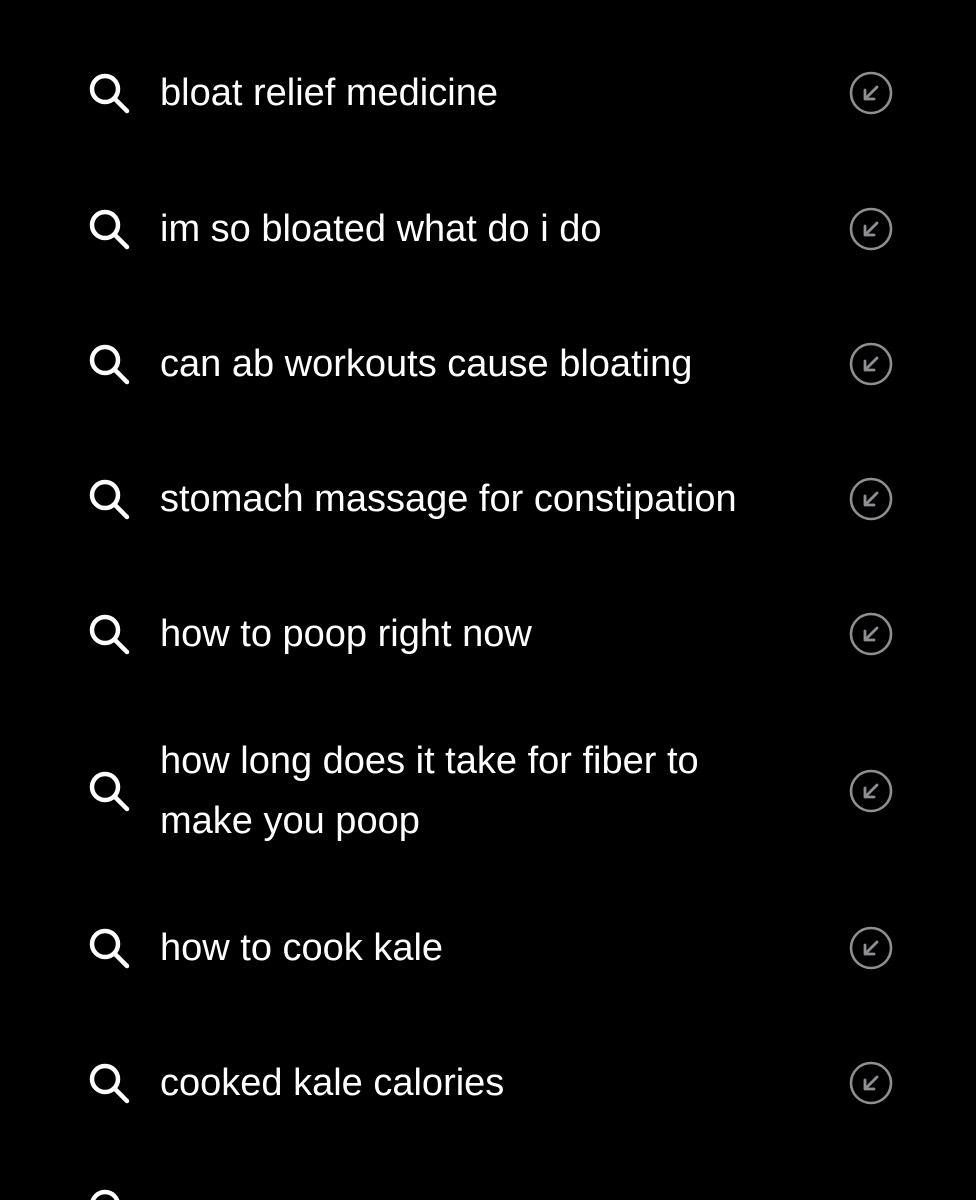 This screenshot has width=976, height=1200. Describe the element at coordinates (332, 1083) in the screenshot. I see `suggestion-label: cooked kale calories` at that location.